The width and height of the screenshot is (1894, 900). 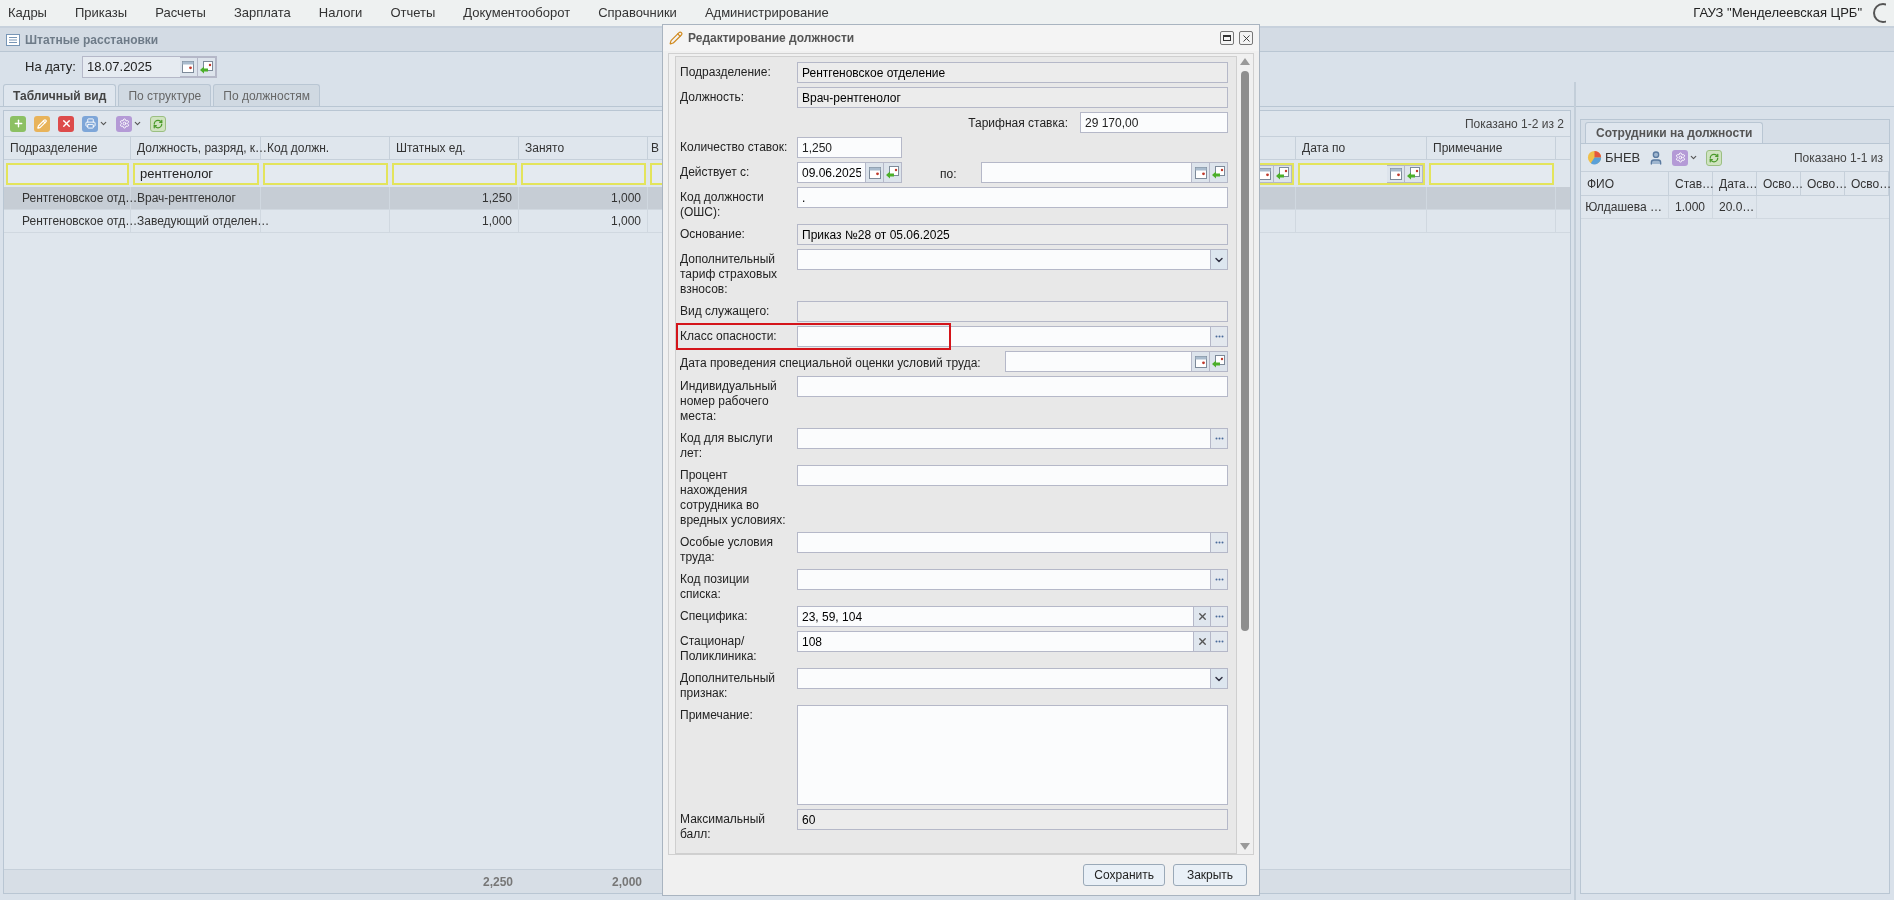 I want to click on panel-title: Штатные расстановки, so click(x=92, y=40).